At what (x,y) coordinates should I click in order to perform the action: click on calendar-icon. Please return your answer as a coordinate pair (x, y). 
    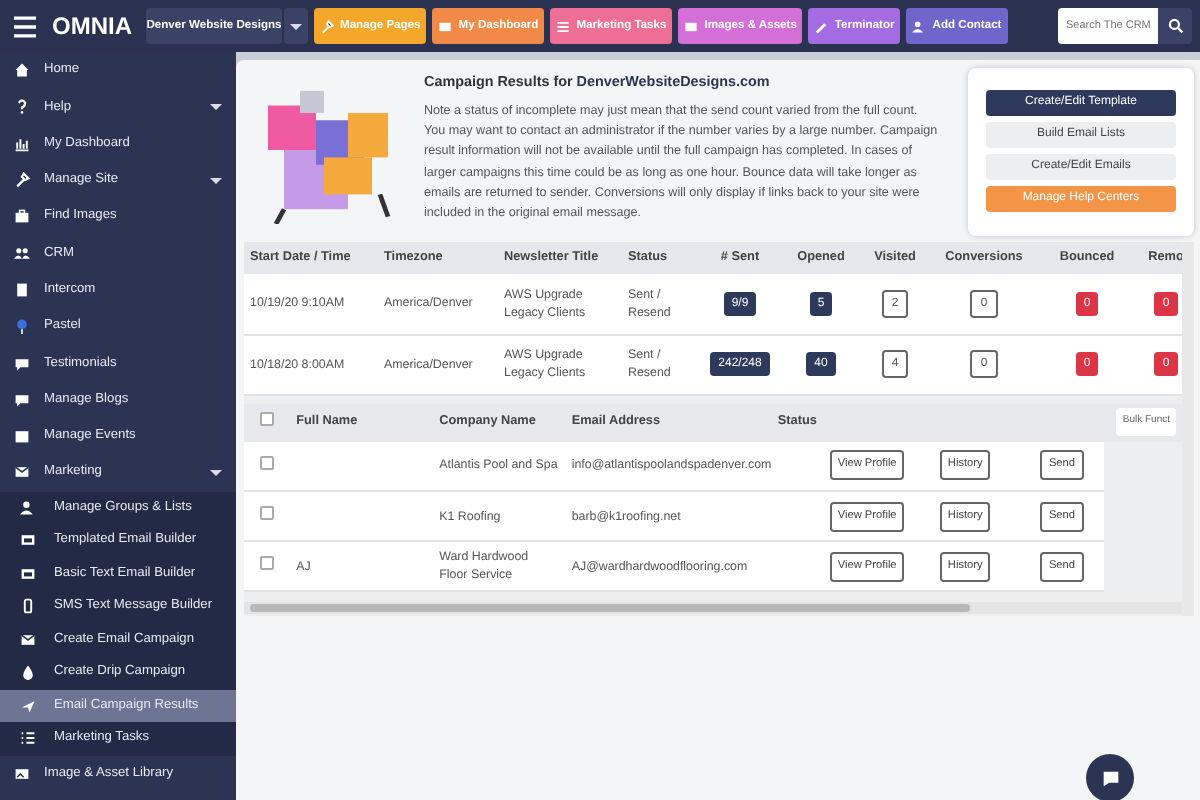
    Looking at the image, I should click on (22, 436).